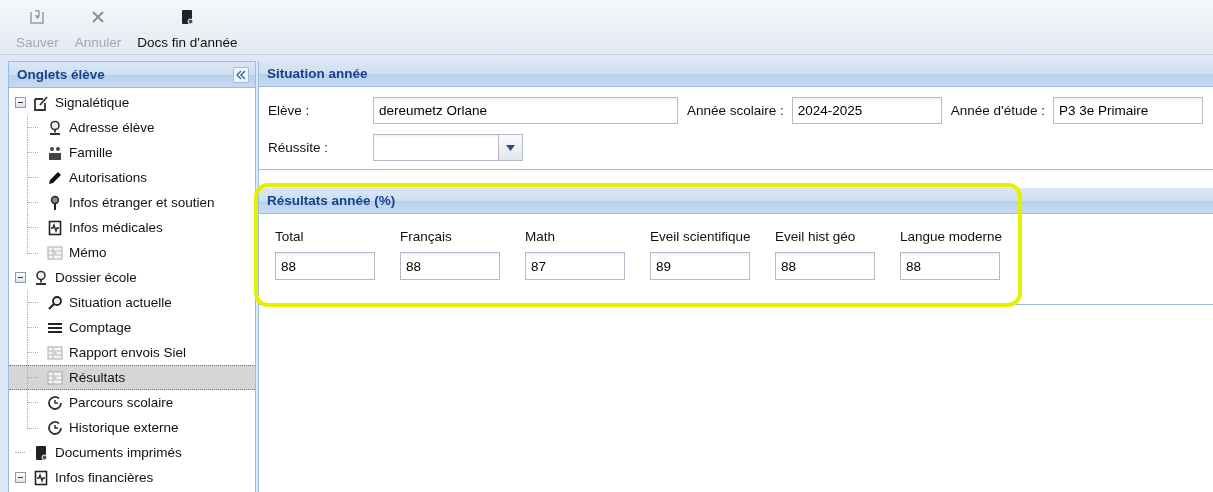 This screenshot has width=1213, height=492. I want to click on field-label: Réussite :, so click(299, 147).